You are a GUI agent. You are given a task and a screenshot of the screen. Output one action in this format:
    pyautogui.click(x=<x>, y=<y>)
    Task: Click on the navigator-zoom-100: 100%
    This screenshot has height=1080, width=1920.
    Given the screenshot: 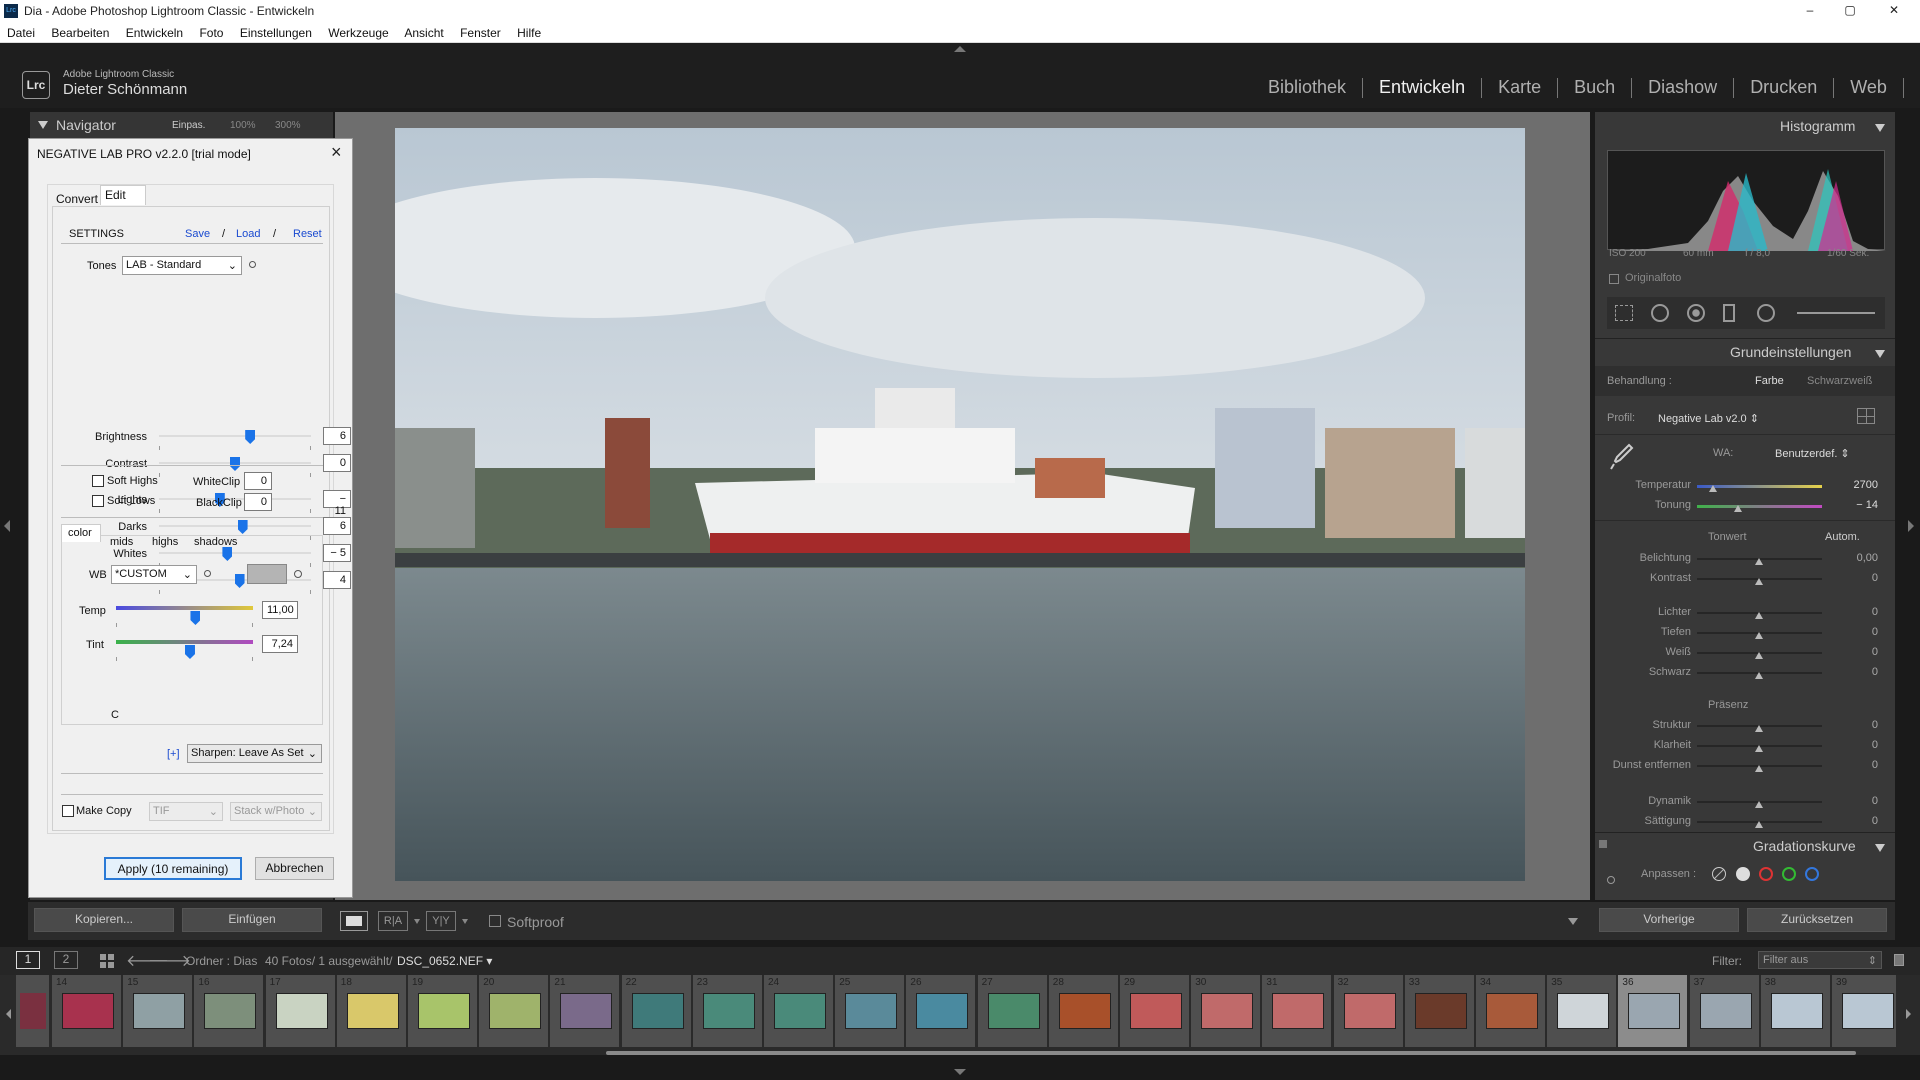 What is the action you would take?
    pyautogui.click(x=243, y=125)
    